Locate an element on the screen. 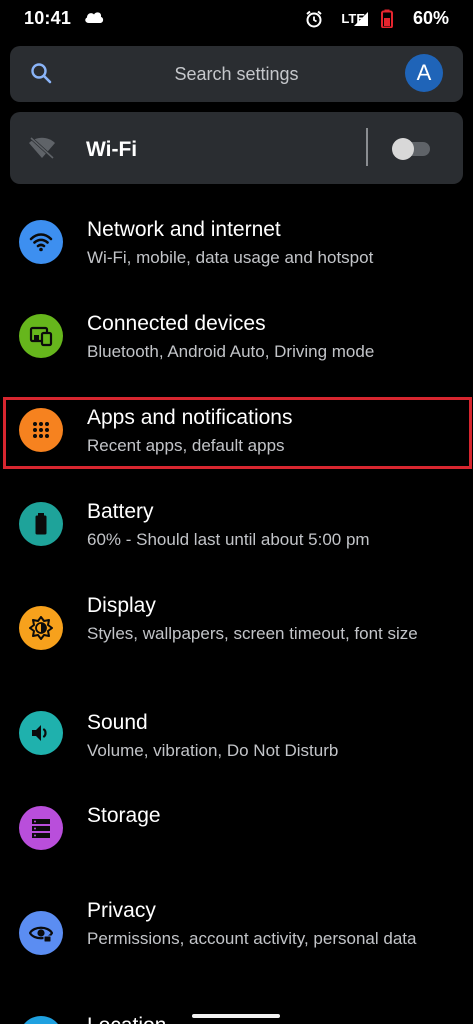 The image size is (473, 1024). wifi-off-icon is located at coordinates (42, 150).